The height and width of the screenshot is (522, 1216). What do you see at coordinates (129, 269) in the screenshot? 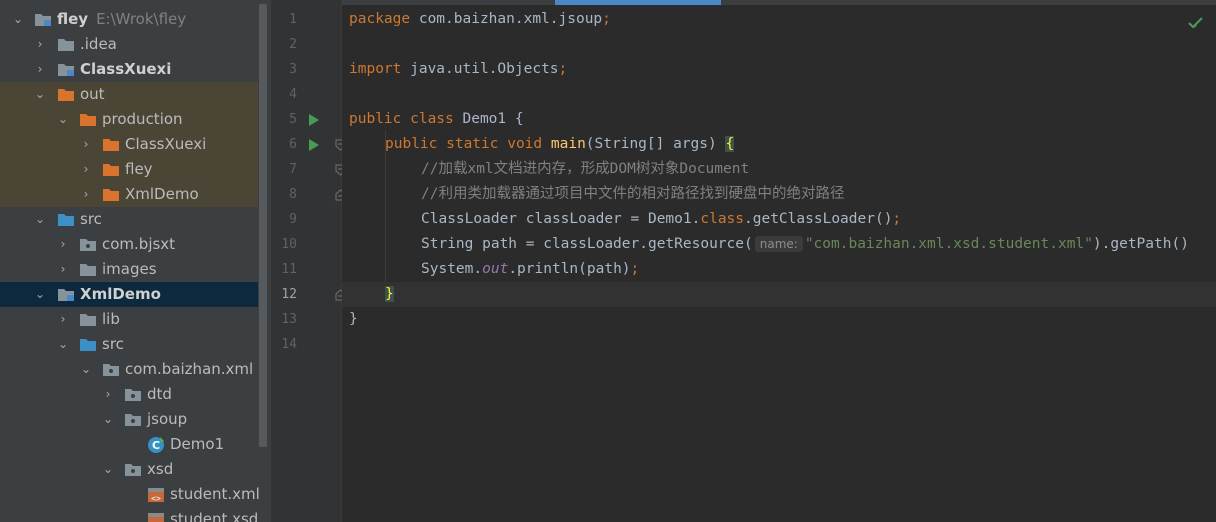
I see `tree-item-images: › images` at bounding box center [129, 269].